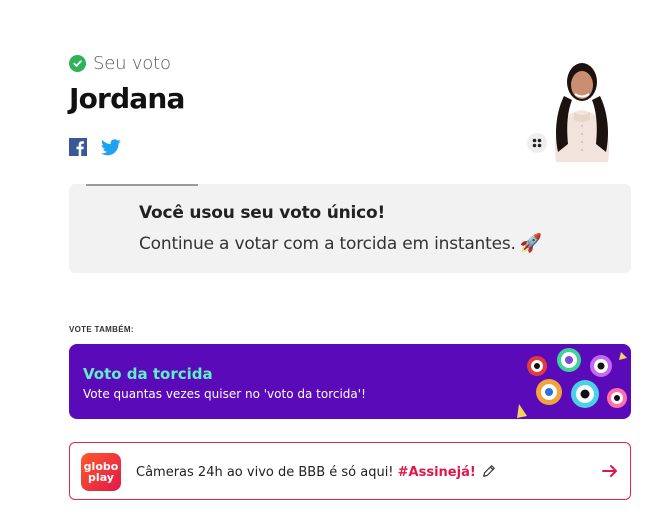  I want to click on globoplay-logo: globo play, so click(101, 472).